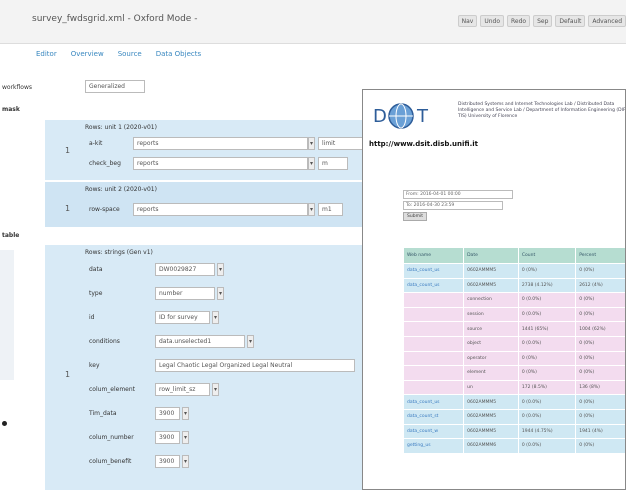  I want to click on field-input: ID for survey, so click(182, 317).